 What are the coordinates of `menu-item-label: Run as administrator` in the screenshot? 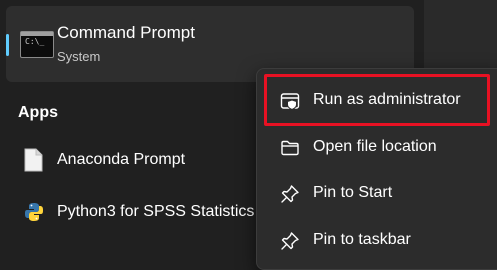 It's located at (387, 99).